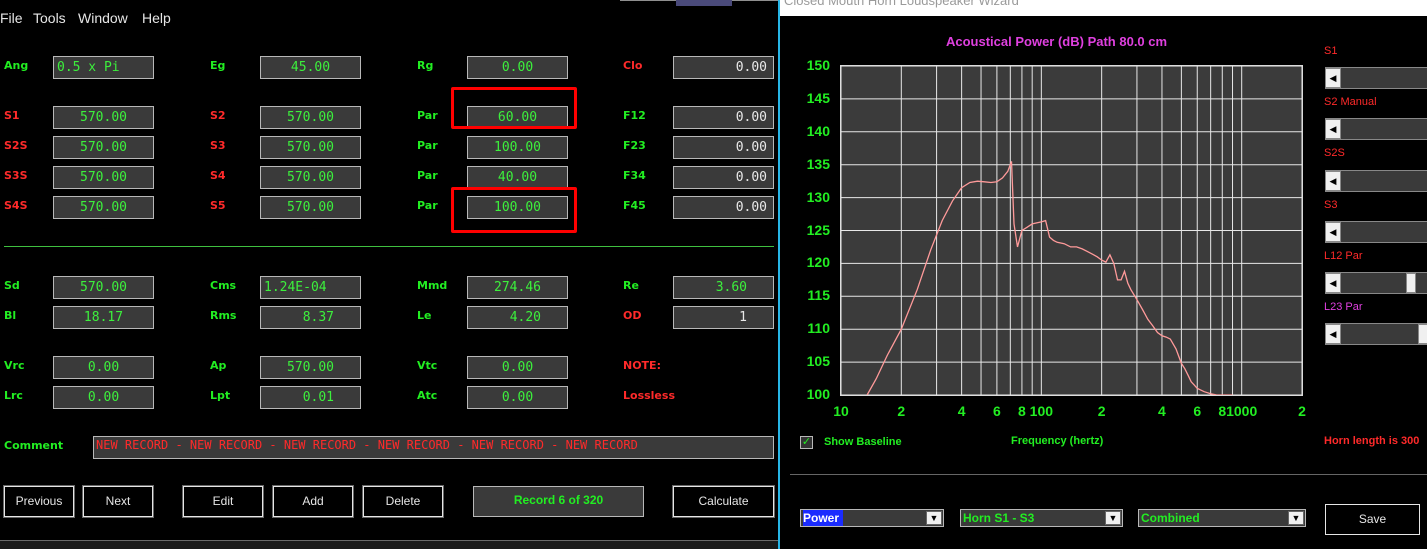 Image resolution: width=1427 pixels, height=549 pixels. Describe the element at coordinates (872, 518) in the screenshot. I see `output-type-select: Power ▼` at that location.